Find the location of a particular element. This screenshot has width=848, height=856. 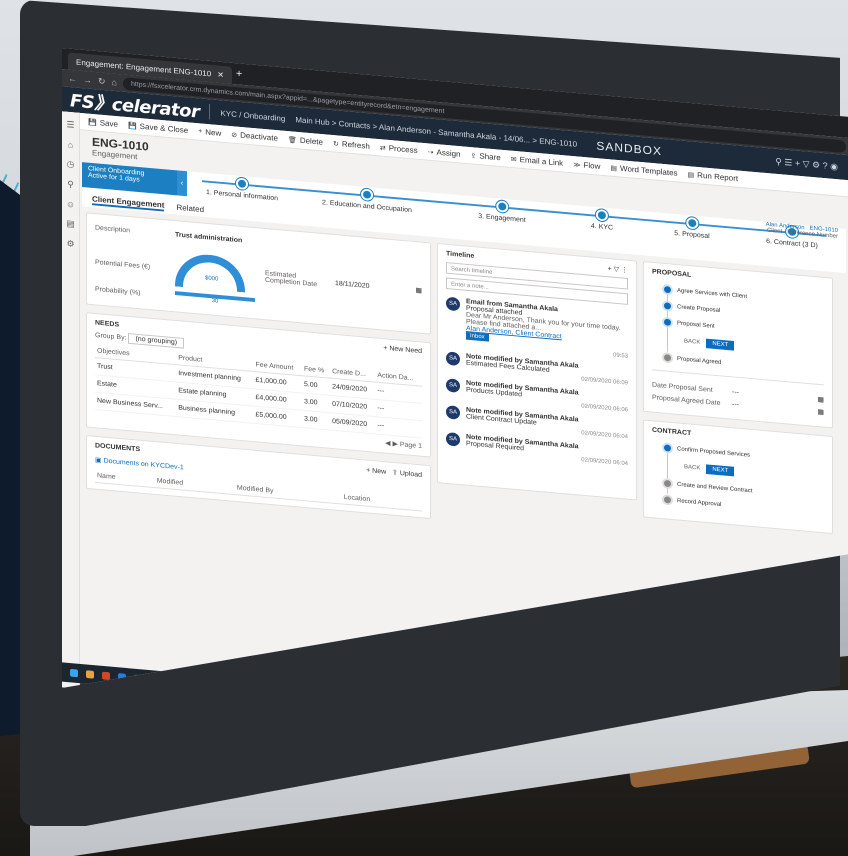

probability-slider: 30 is located at coordinates (215, 299).